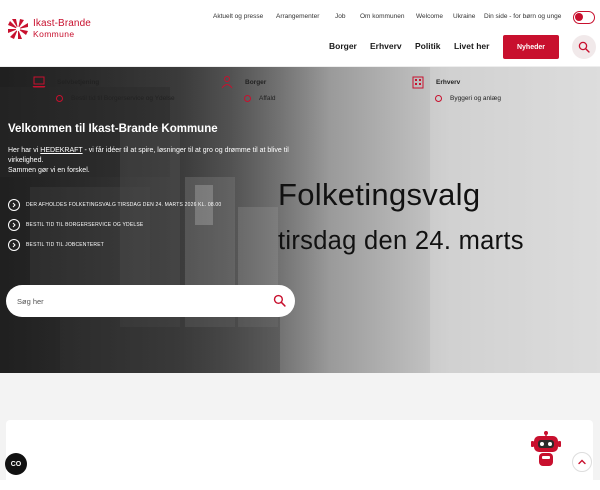 The image size is (600, 490). Describe the element at coordinates (522, 16) in the screenshot. I see `topnav-link-din-side: Din side - for børn og unge` at that location.